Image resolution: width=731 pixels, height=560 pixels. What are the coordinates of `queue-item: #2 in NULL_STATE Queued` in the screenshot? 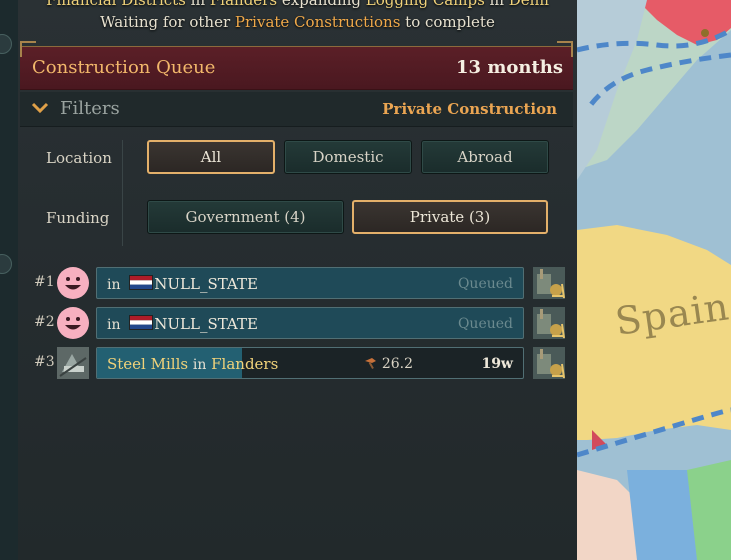 It's located at (298, 323).